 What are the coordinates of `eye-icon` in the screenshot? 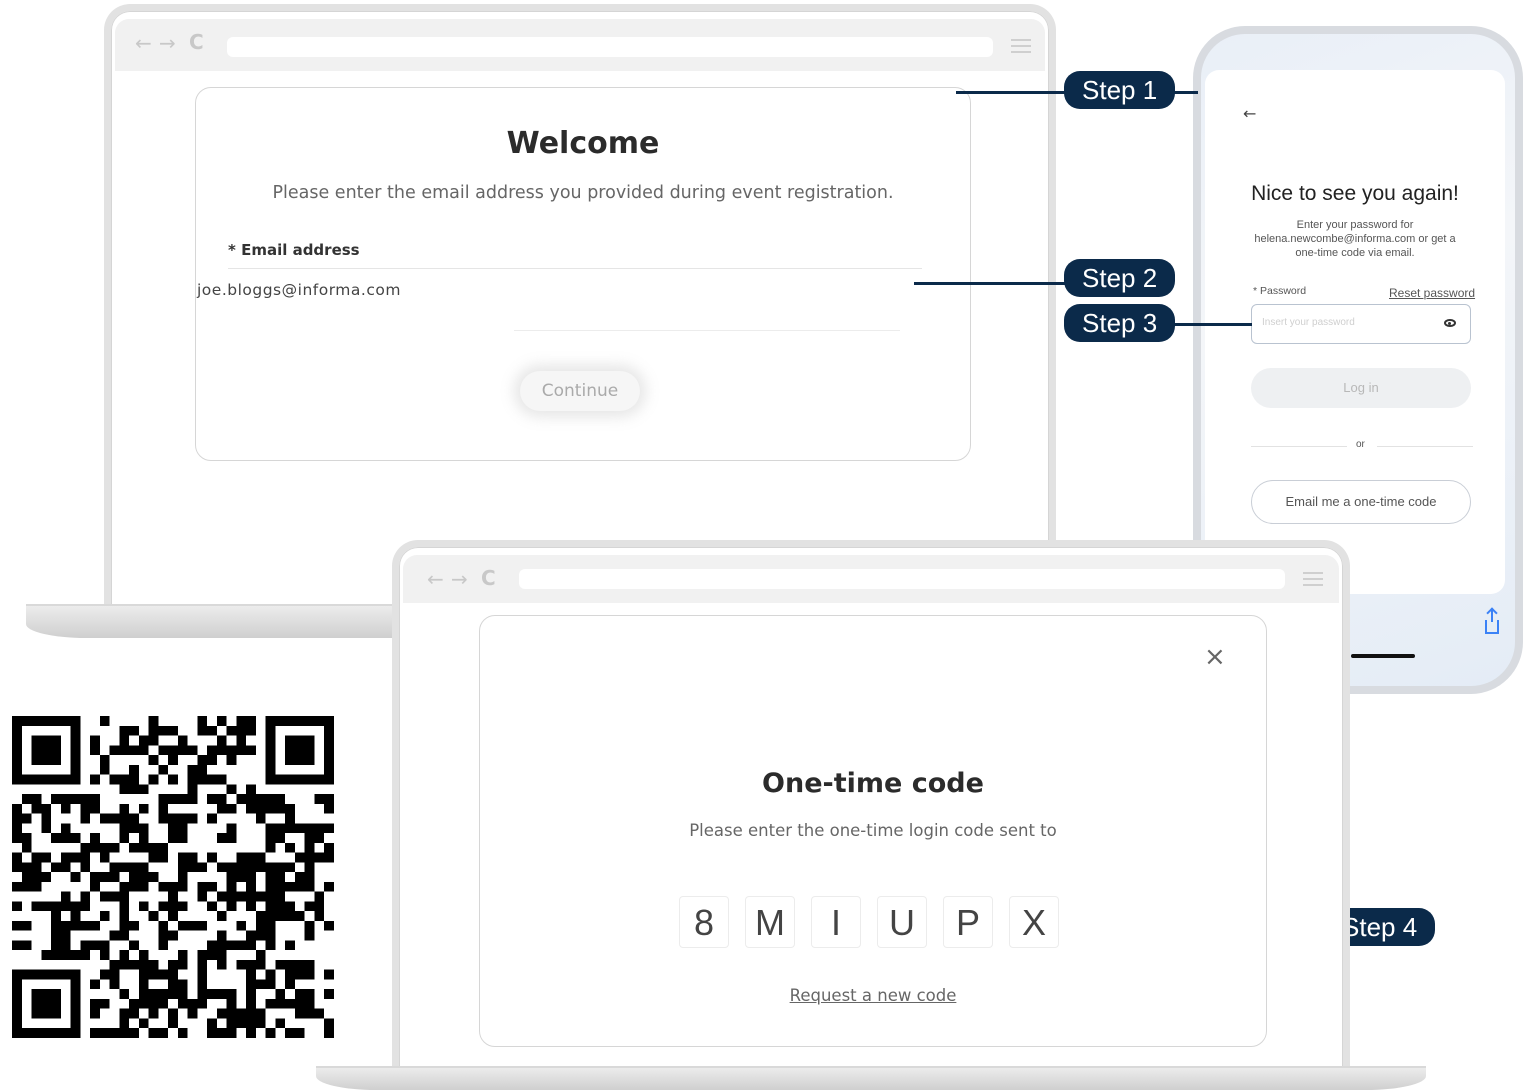 It's located at (1450, 323).